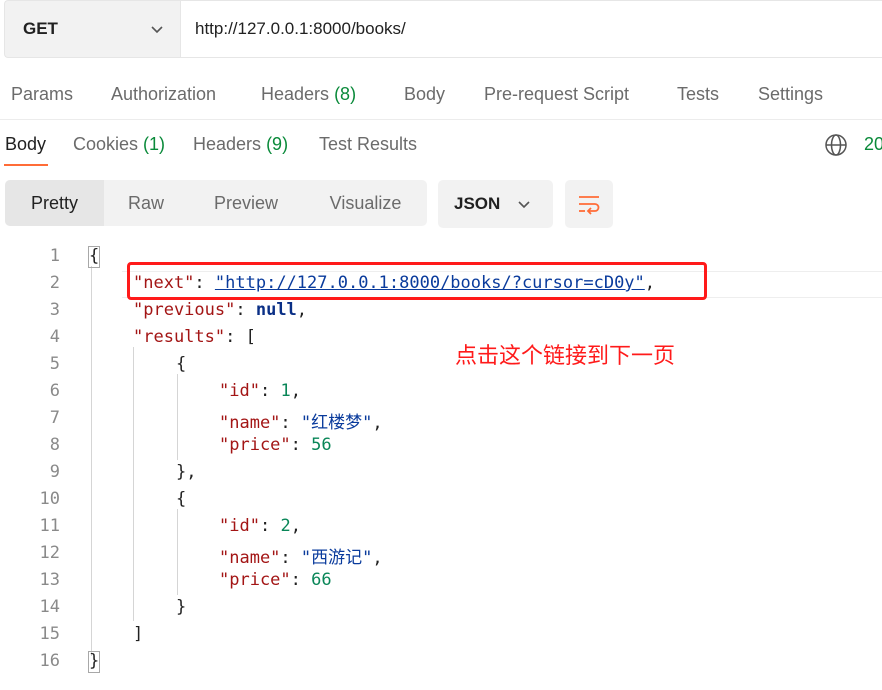  I want to click on active-tab-underline, so click(26, 165).